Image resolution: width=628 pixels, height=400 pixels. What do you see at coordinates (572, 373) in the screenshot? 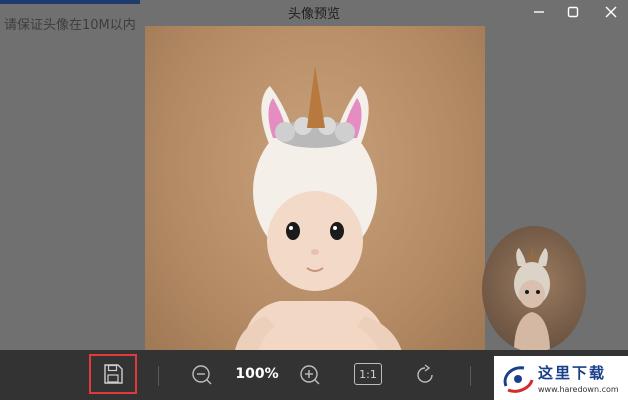
I see `watermark-text: 这里下载` at bounding box center [572, 373].